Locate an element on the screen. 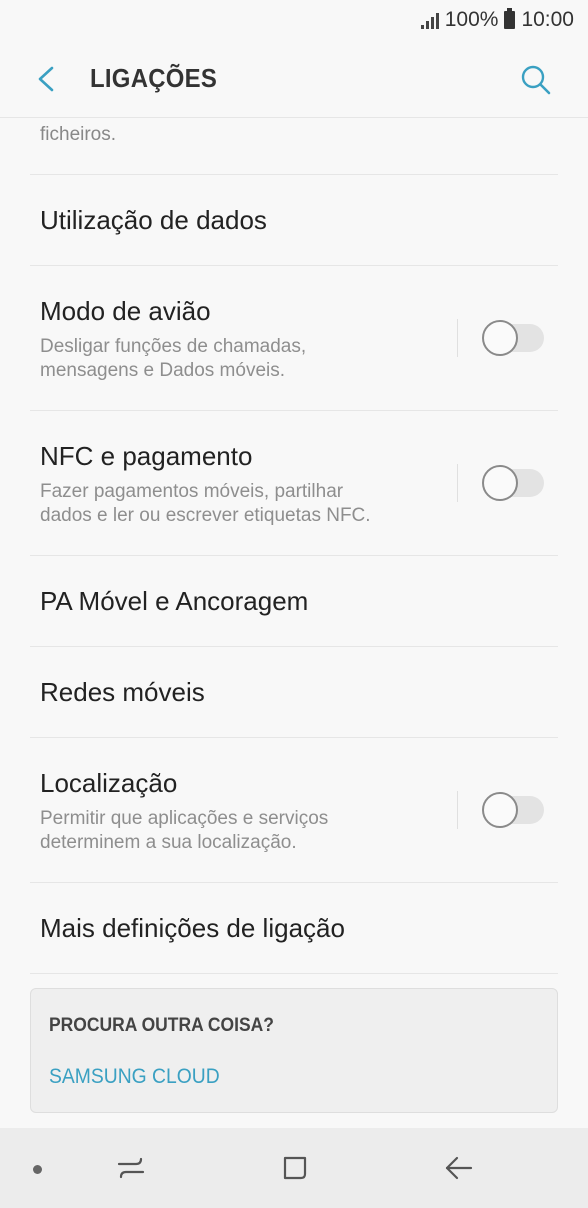  recents-icon is located at coordinates (131, 1168).